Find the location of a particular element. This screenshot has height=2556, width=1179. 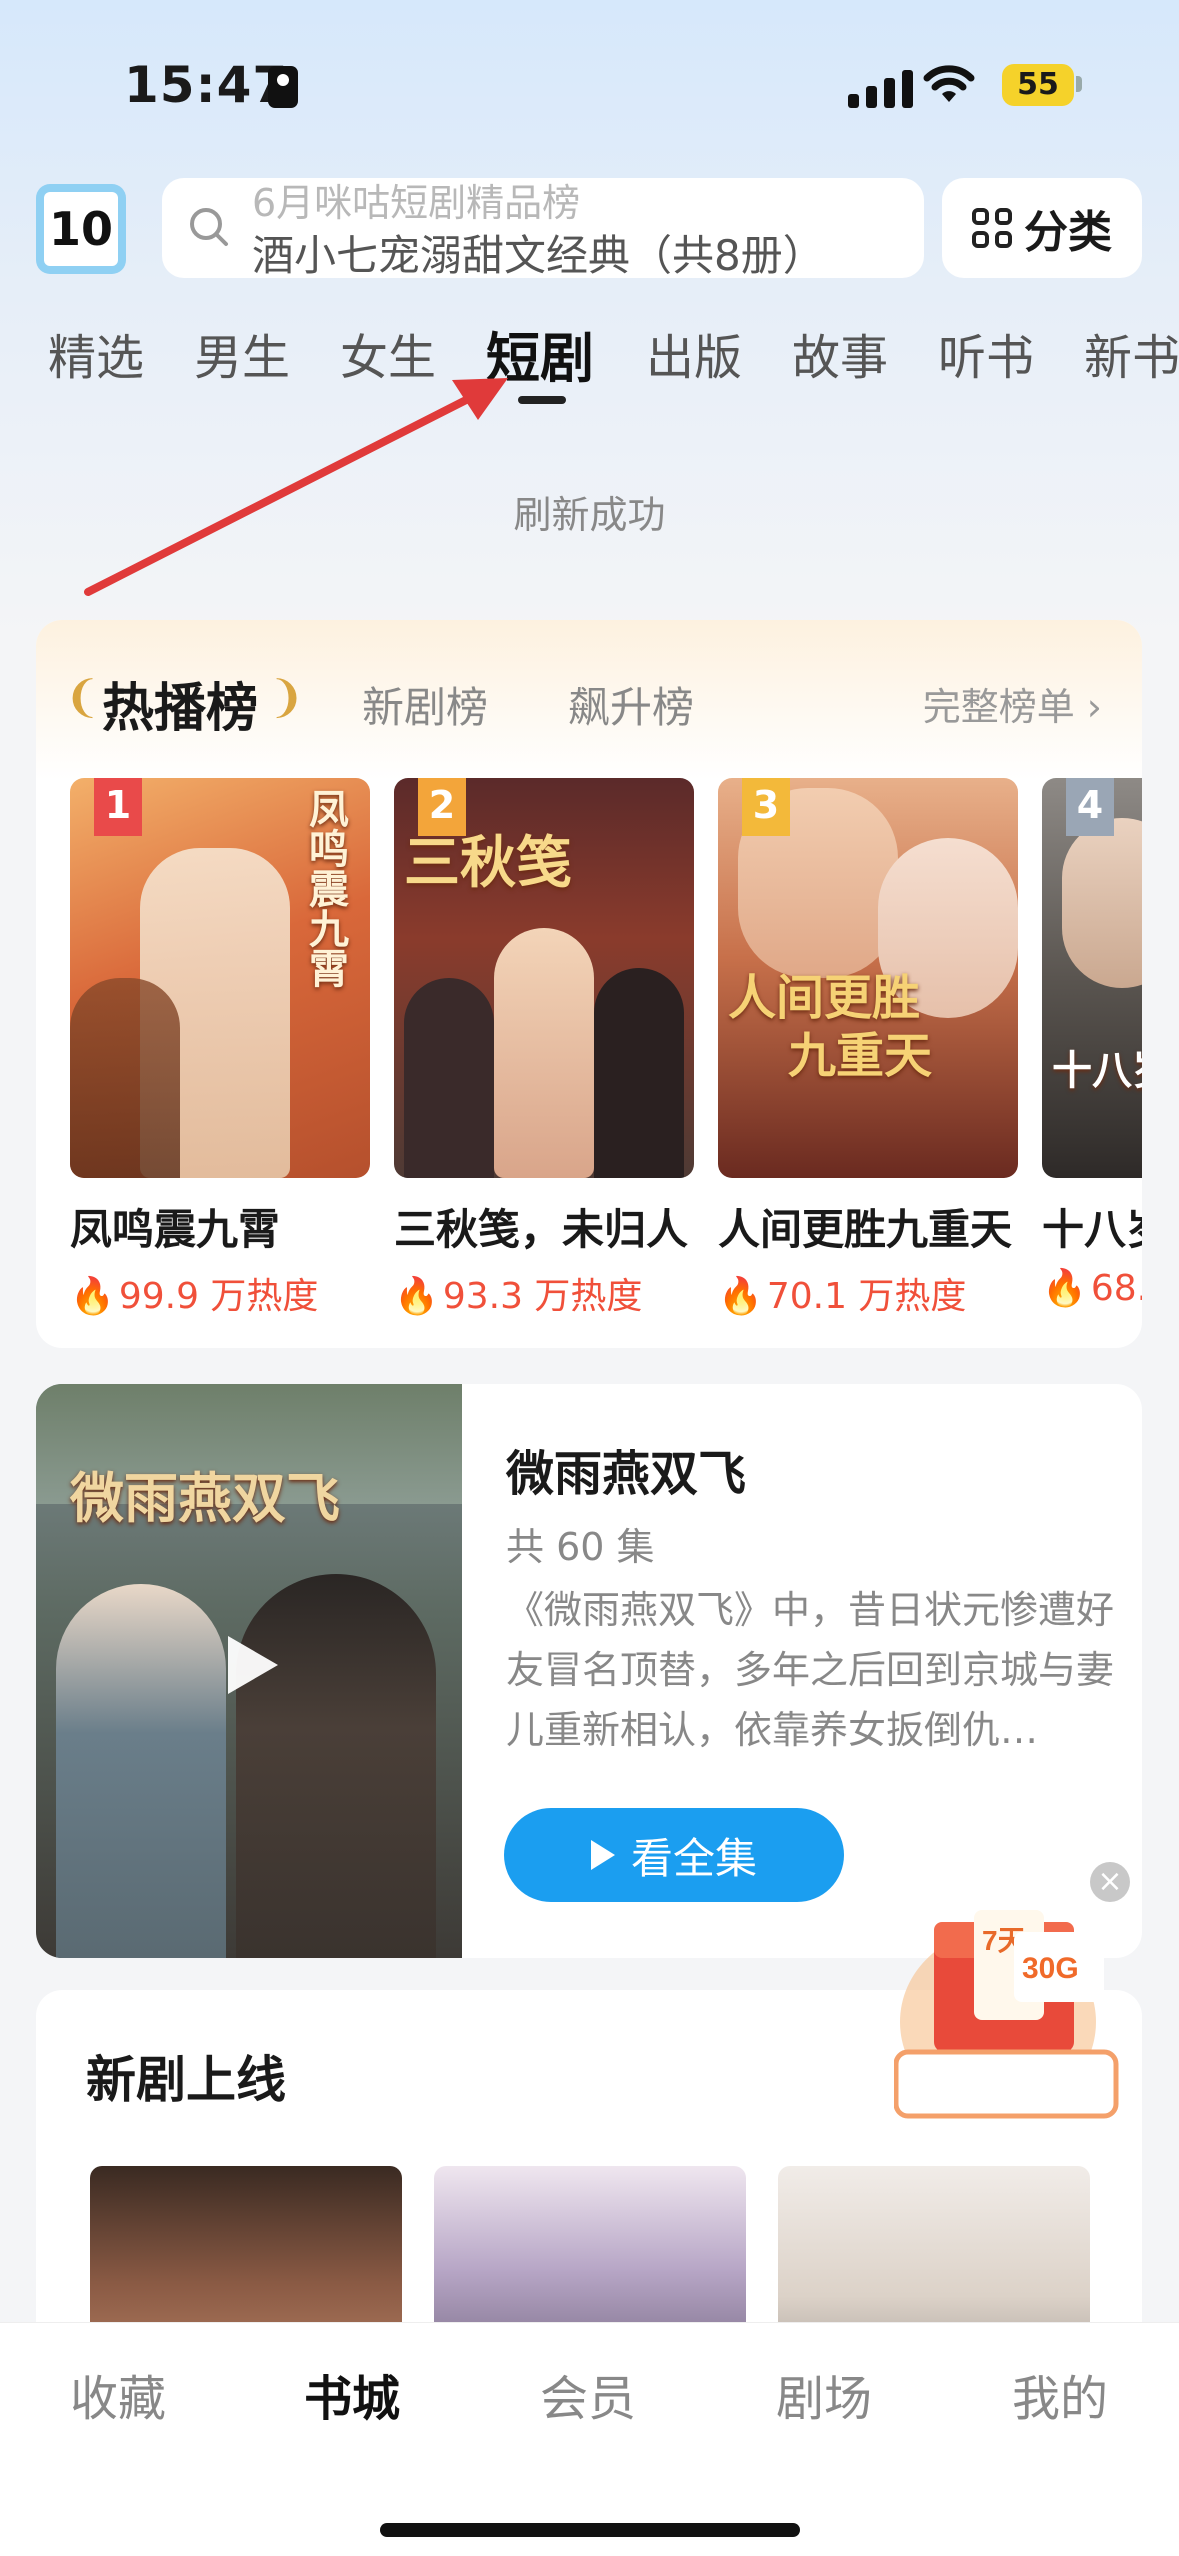

ranking-tab-rising: 飙升榜 is located at coordinates (631, 704).